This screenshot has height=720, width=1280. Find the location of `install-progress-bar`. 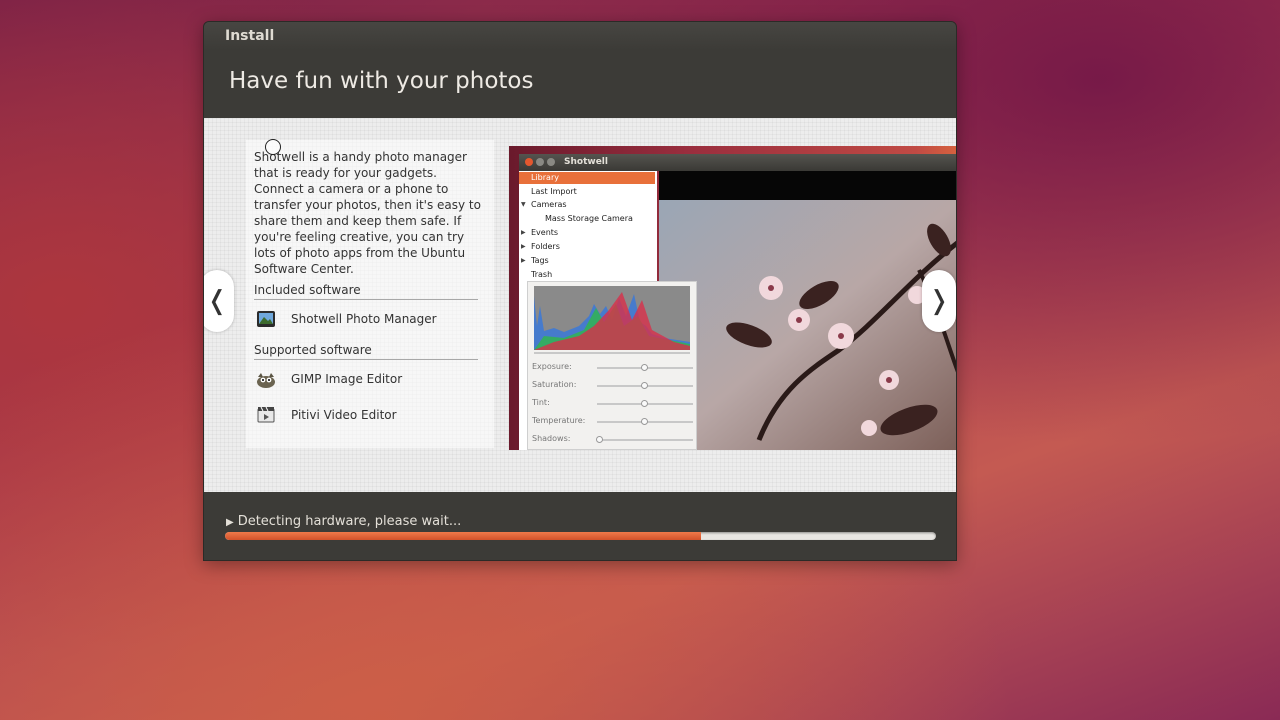

install-progress-bar is located at coordinates (580, 536).